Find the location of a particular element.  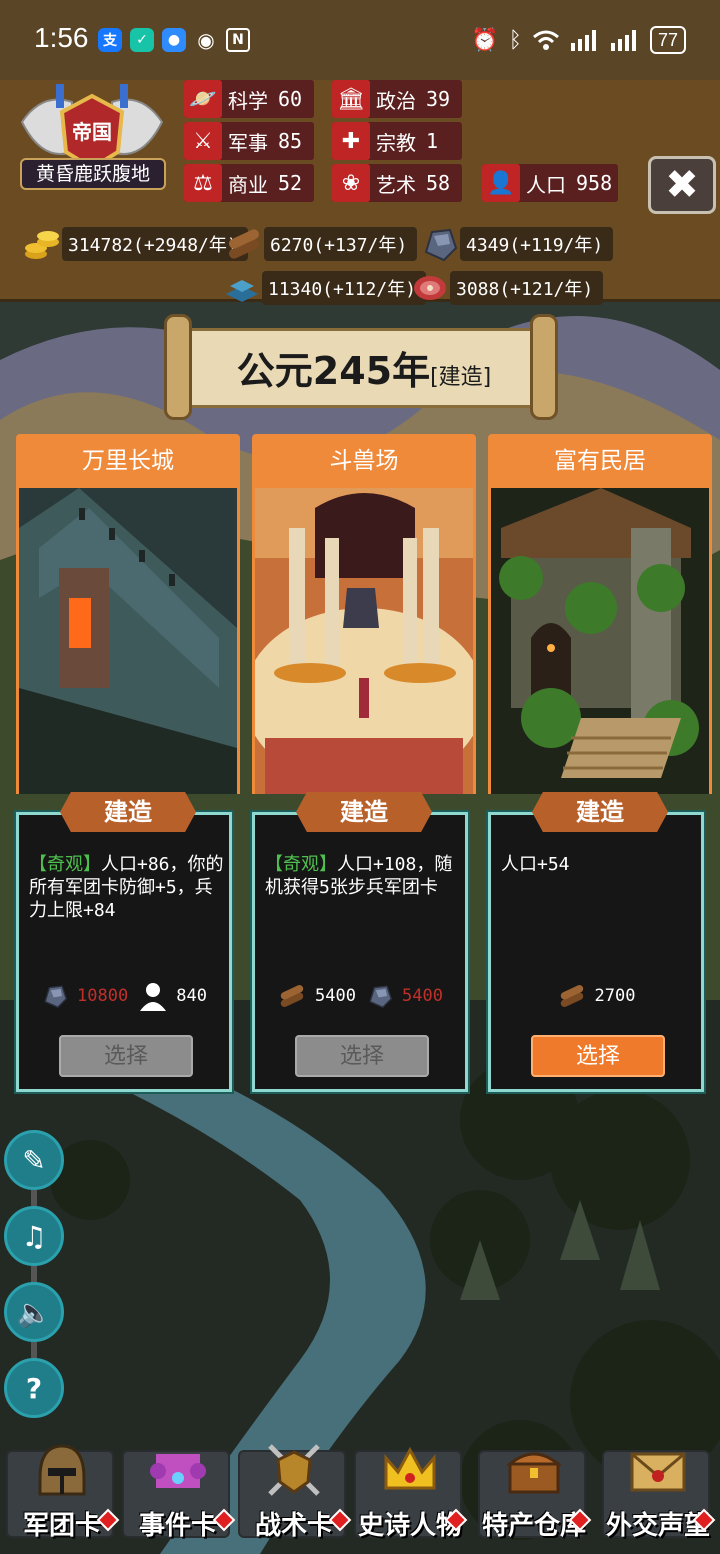

resource-gold: 314782(+2948/年) is located at coordinates (135, 244).